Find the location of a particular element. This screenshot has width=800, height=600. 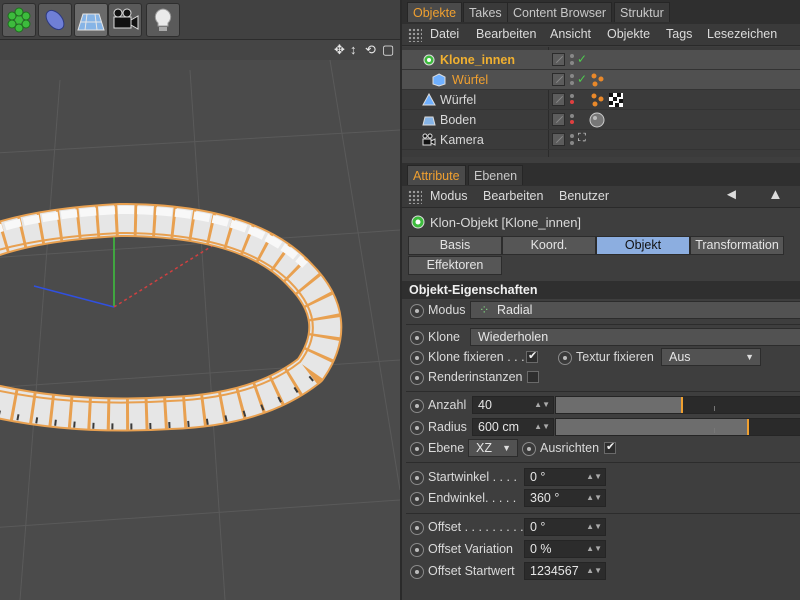

menu-objekte: Objekte is located at coordinates (628, 34).